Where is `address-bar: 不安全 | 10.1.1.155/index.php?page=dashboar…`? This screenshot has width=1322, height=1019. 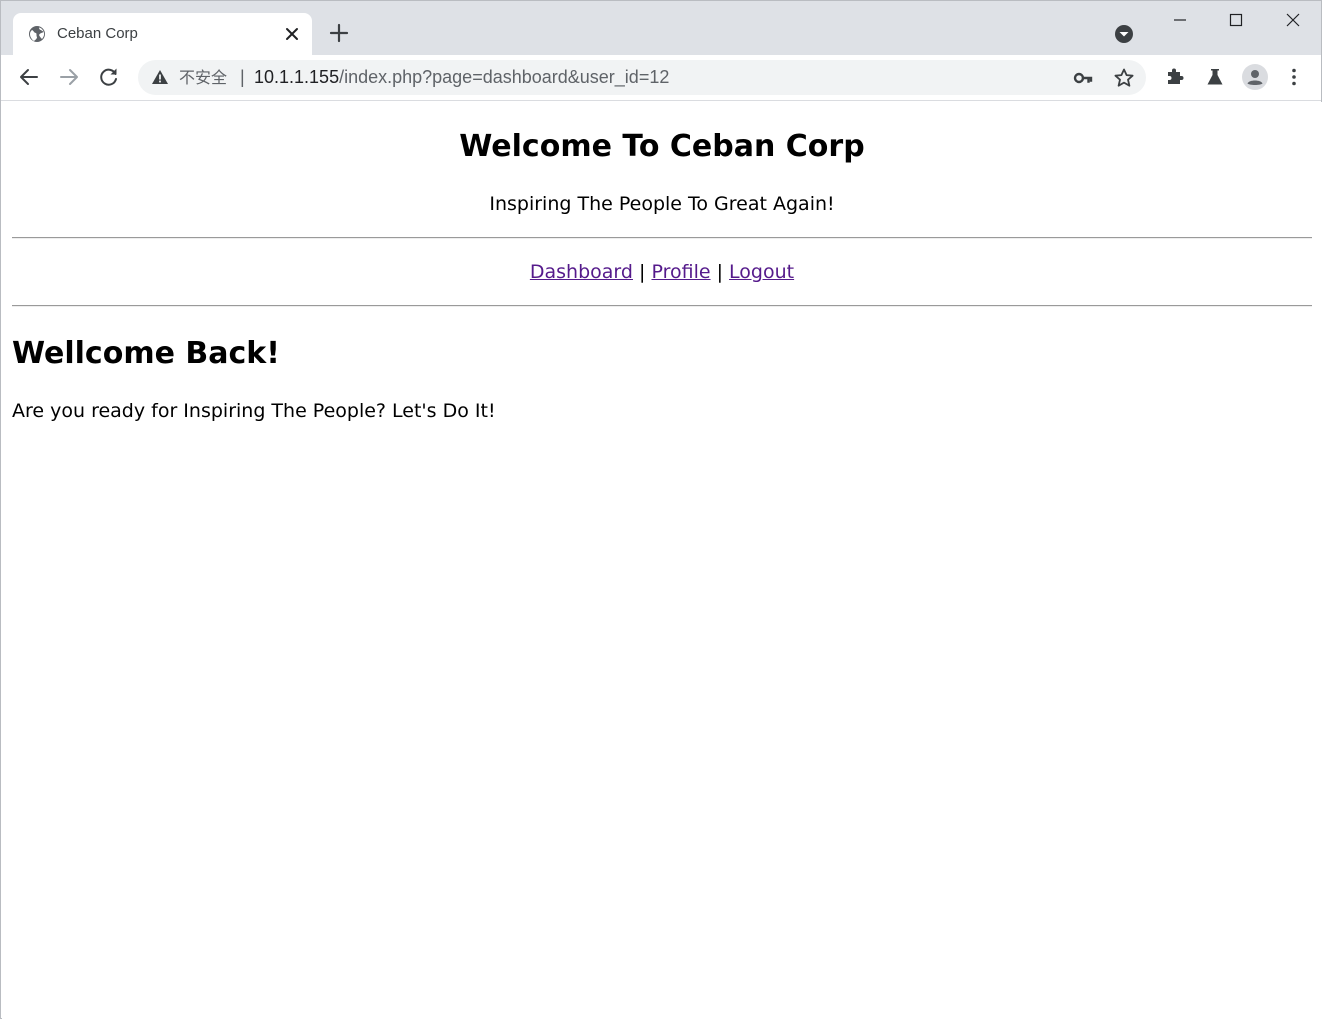 address-bar: 不安全 | 10.1.1.155/index.php?page=dashboar… is located at coordinates (642, 77).